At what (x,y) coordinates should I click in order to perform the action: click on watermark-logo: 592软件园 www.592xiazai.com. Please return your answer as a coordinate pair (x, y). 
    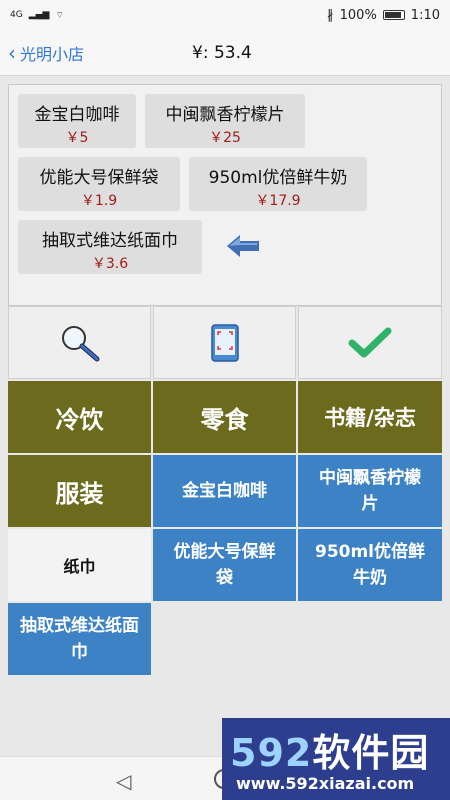
    Looking at the image, I should click on (336, 759).